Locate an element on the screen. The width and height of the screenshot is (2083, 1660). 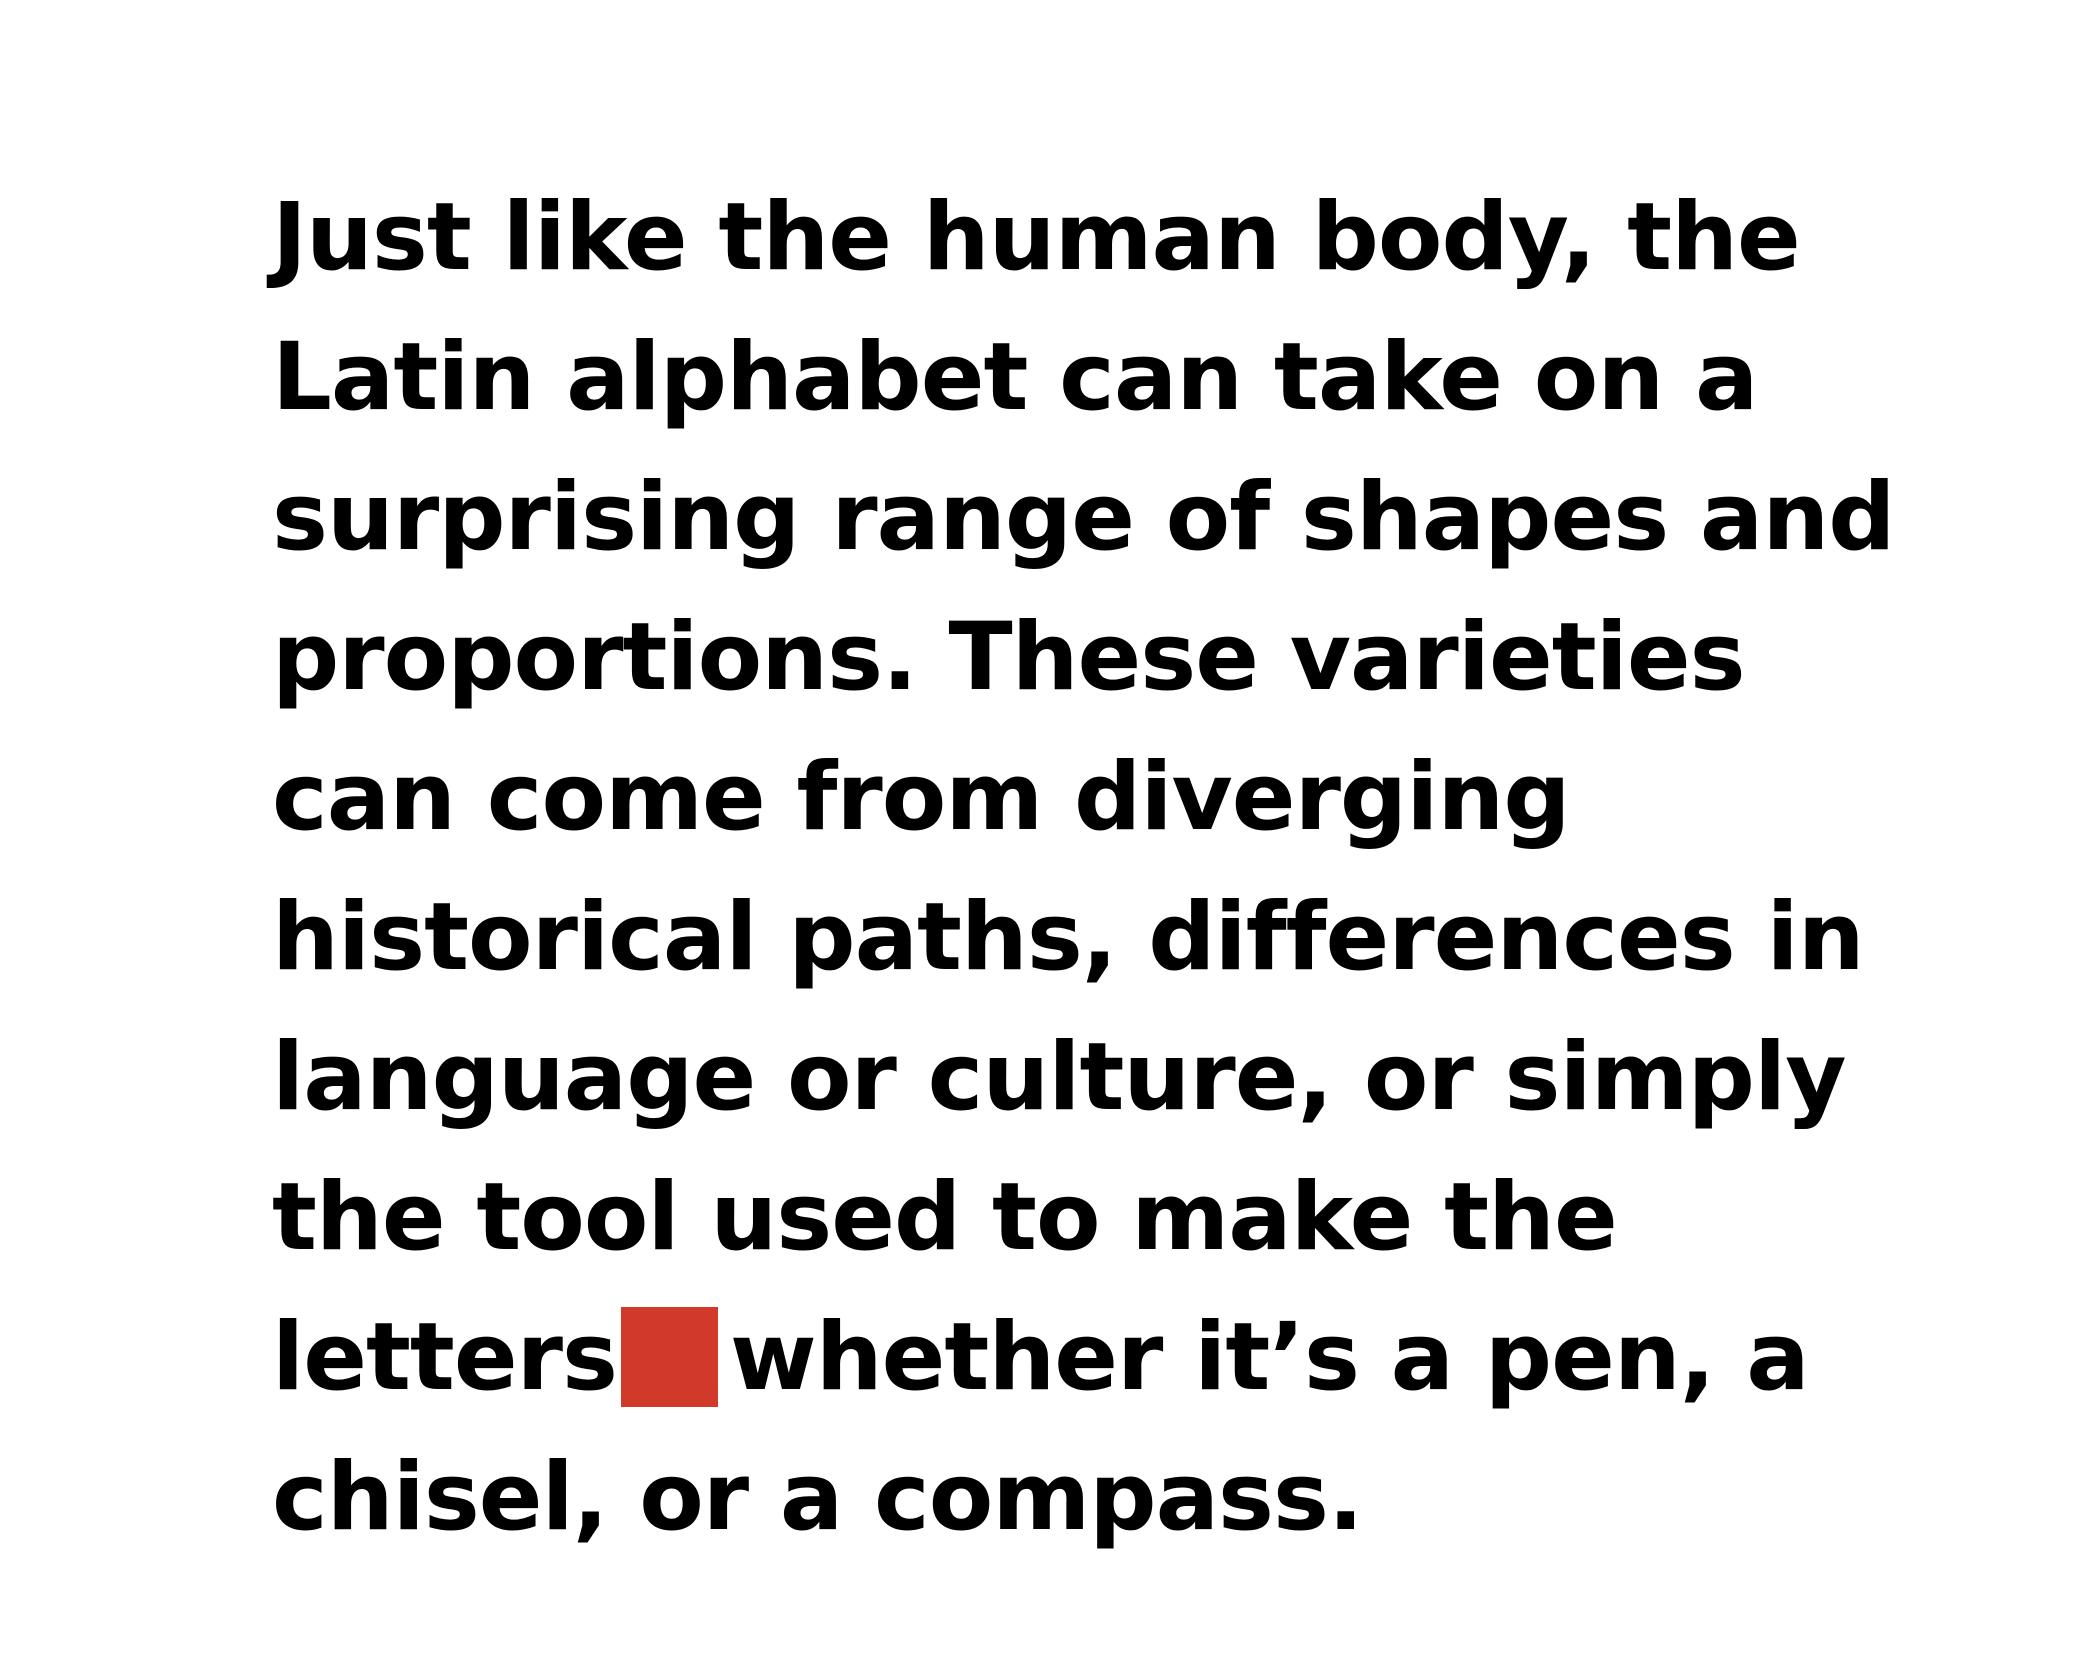
paragraph-line-6: historical paths, differences in is located at coordinates (1068, 937).